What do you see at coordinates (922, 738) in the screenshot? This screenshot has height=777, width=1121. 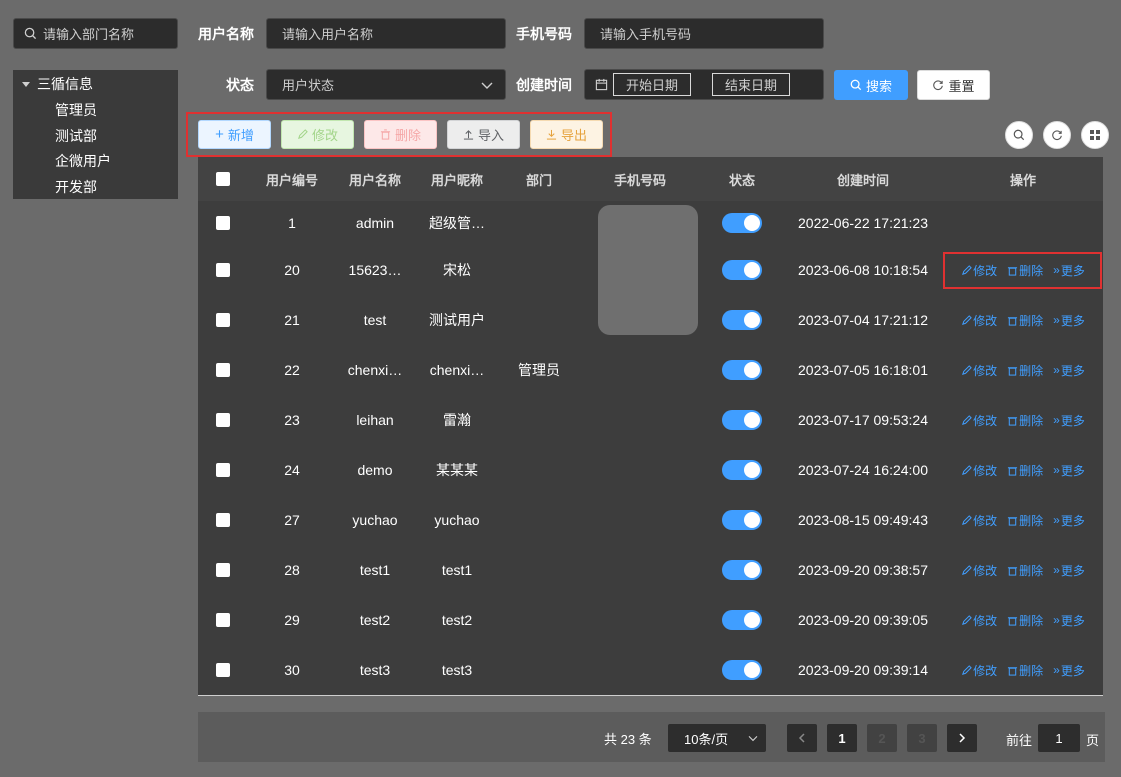 I see `page-3: 3` at bounding box center [922, 738].